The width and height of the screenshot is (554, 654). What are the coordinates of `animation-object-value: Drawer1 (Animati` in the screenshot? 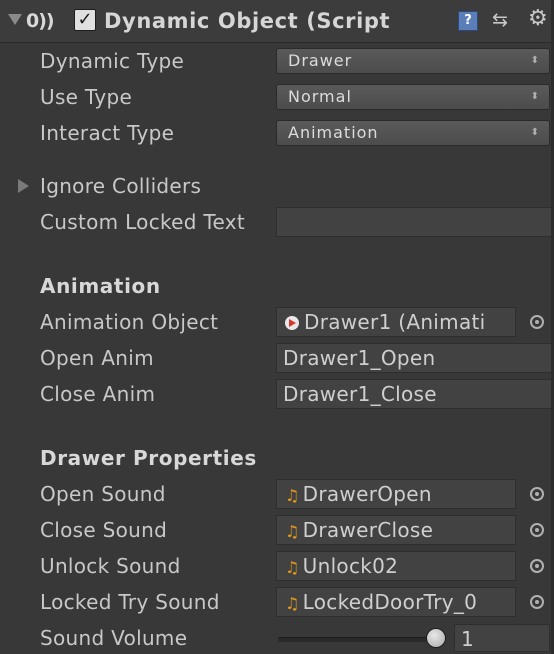 It's located at (395, 322).